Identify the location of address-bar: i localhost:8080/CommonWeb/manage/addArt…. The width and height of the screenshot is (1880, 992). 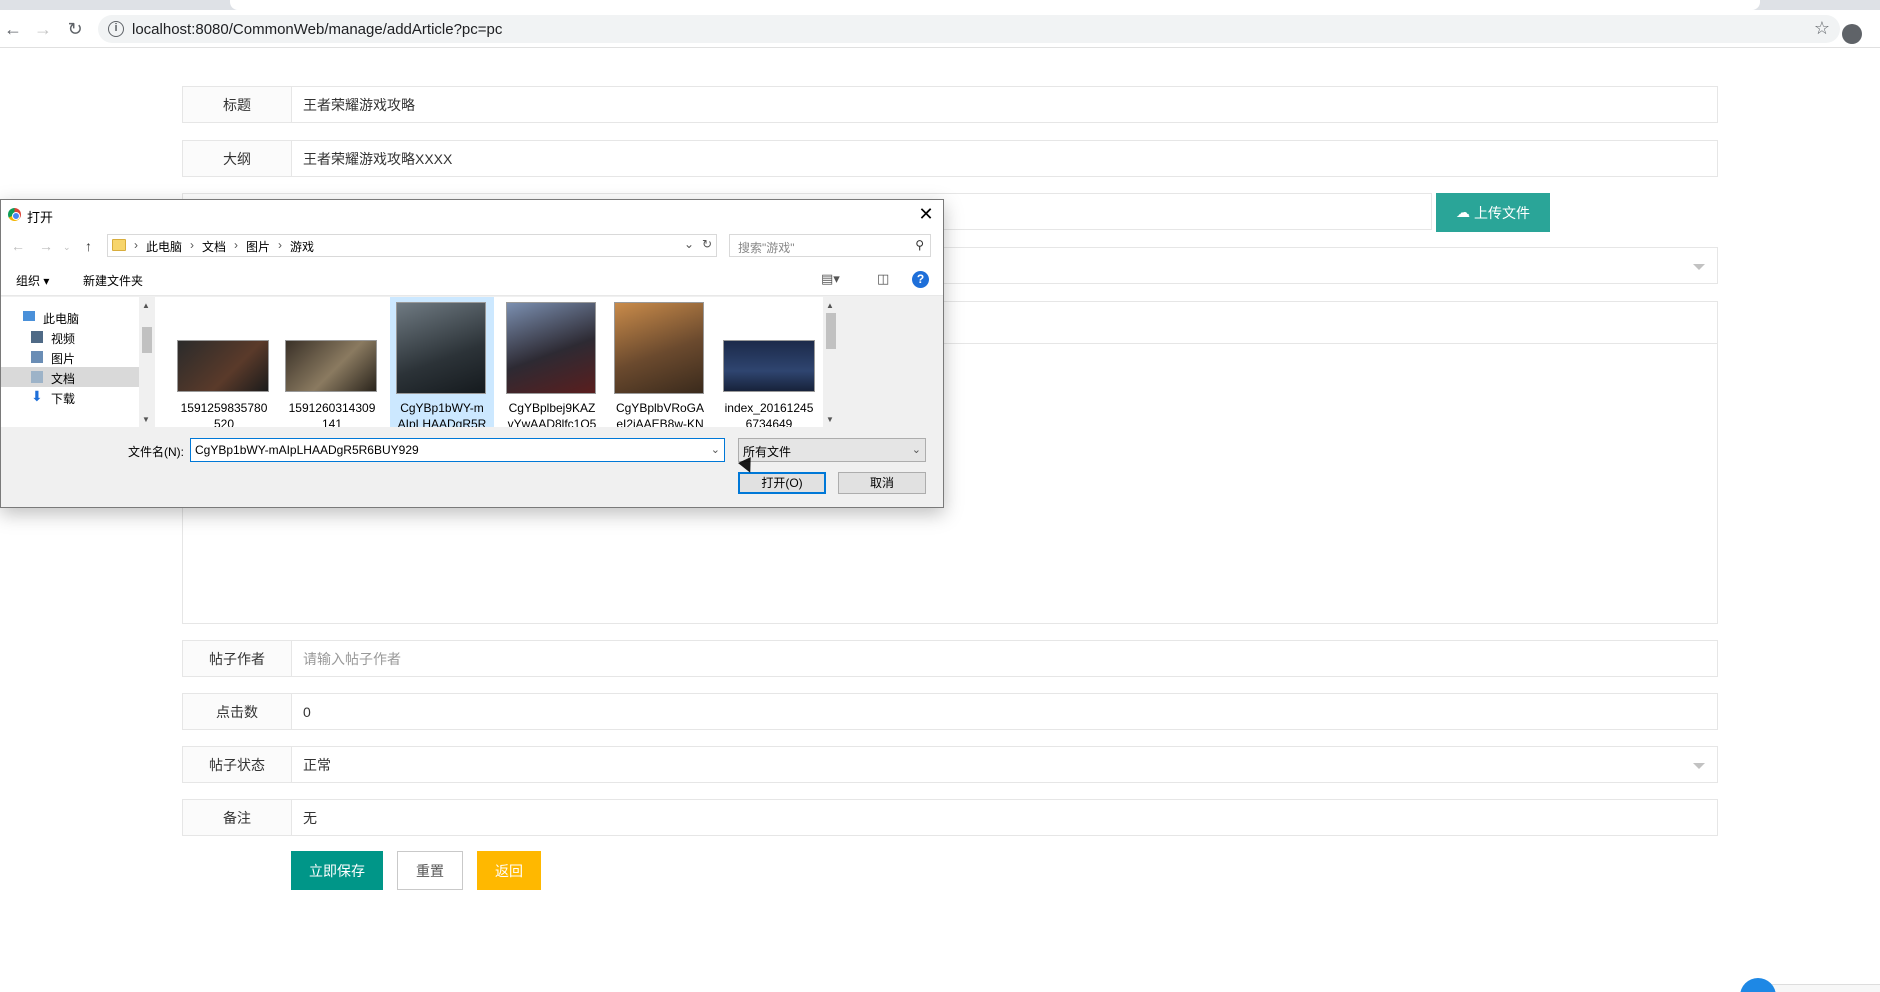
(969, 29).